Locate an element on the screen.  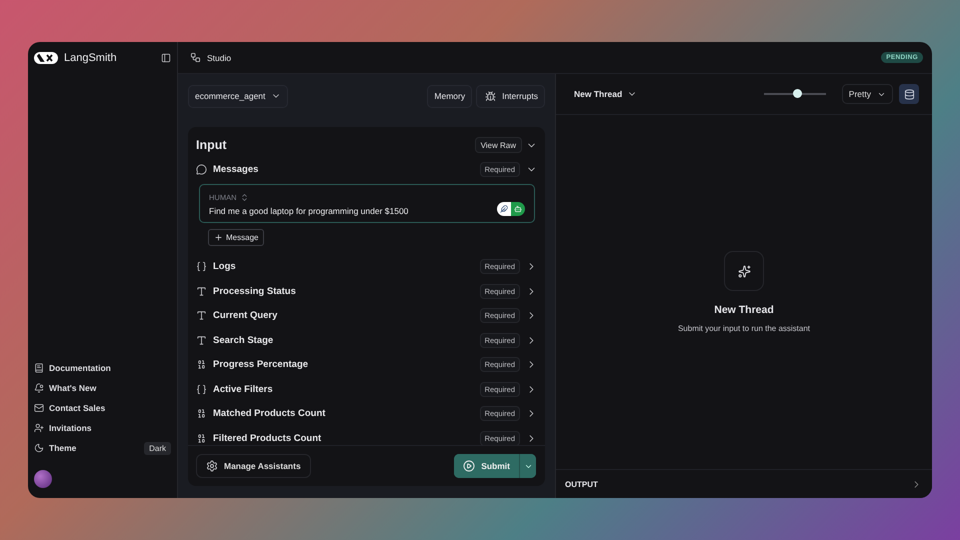
card-title: Input is located at coordinates (212, 145).